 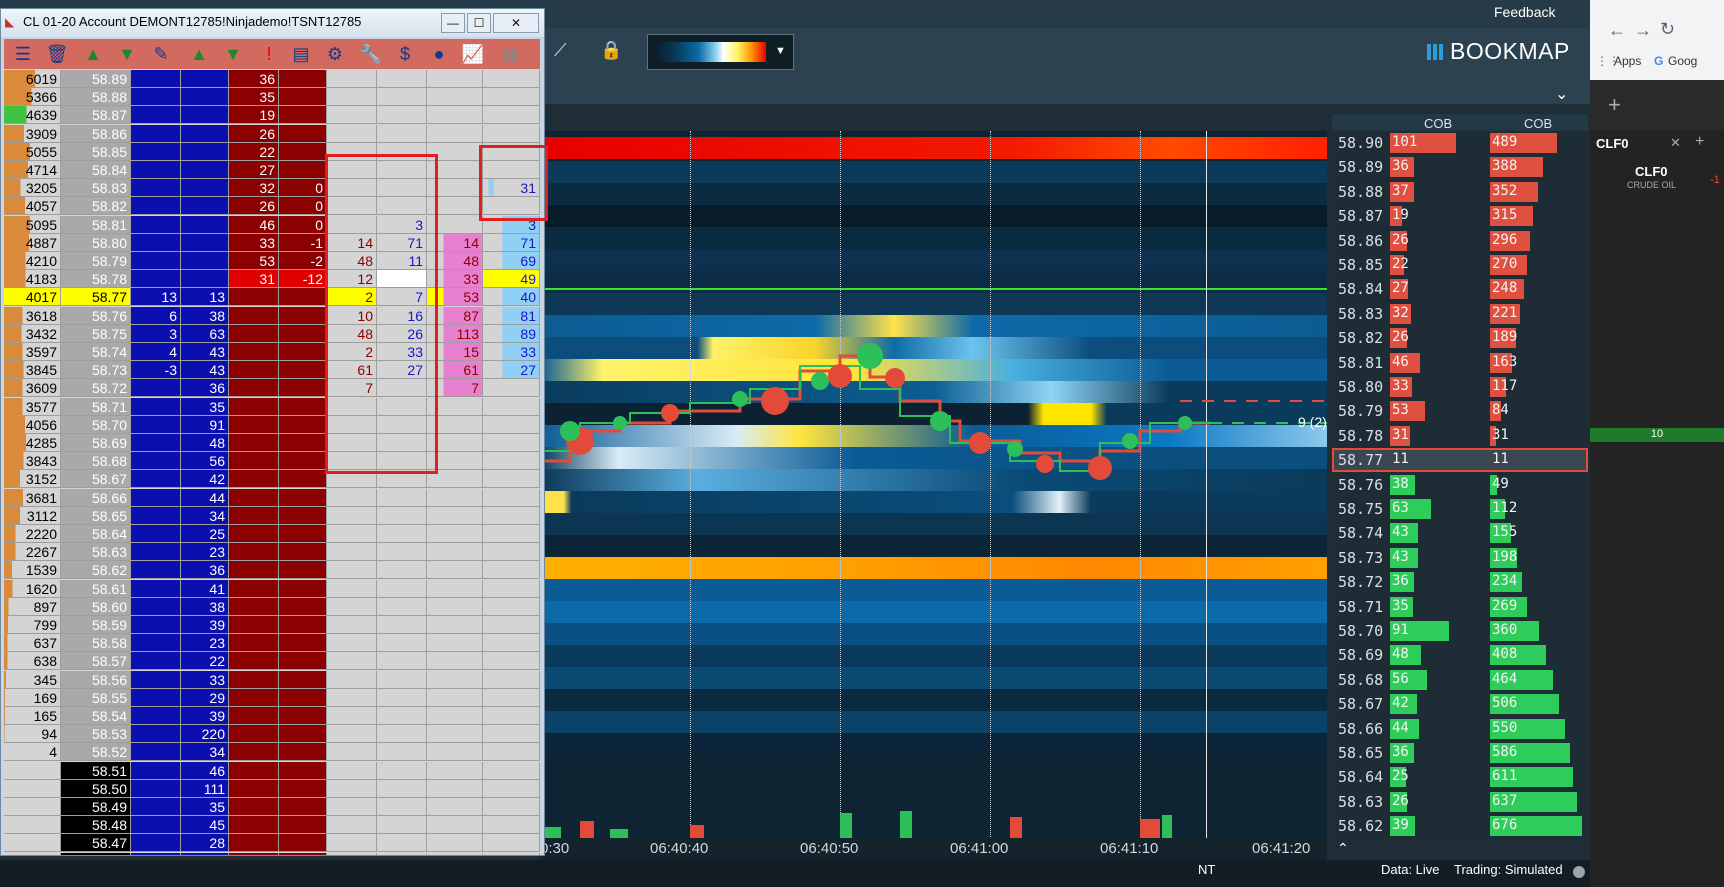 I want to click on dom-row: 3112 58.65 34, so click(x=272, y=515).